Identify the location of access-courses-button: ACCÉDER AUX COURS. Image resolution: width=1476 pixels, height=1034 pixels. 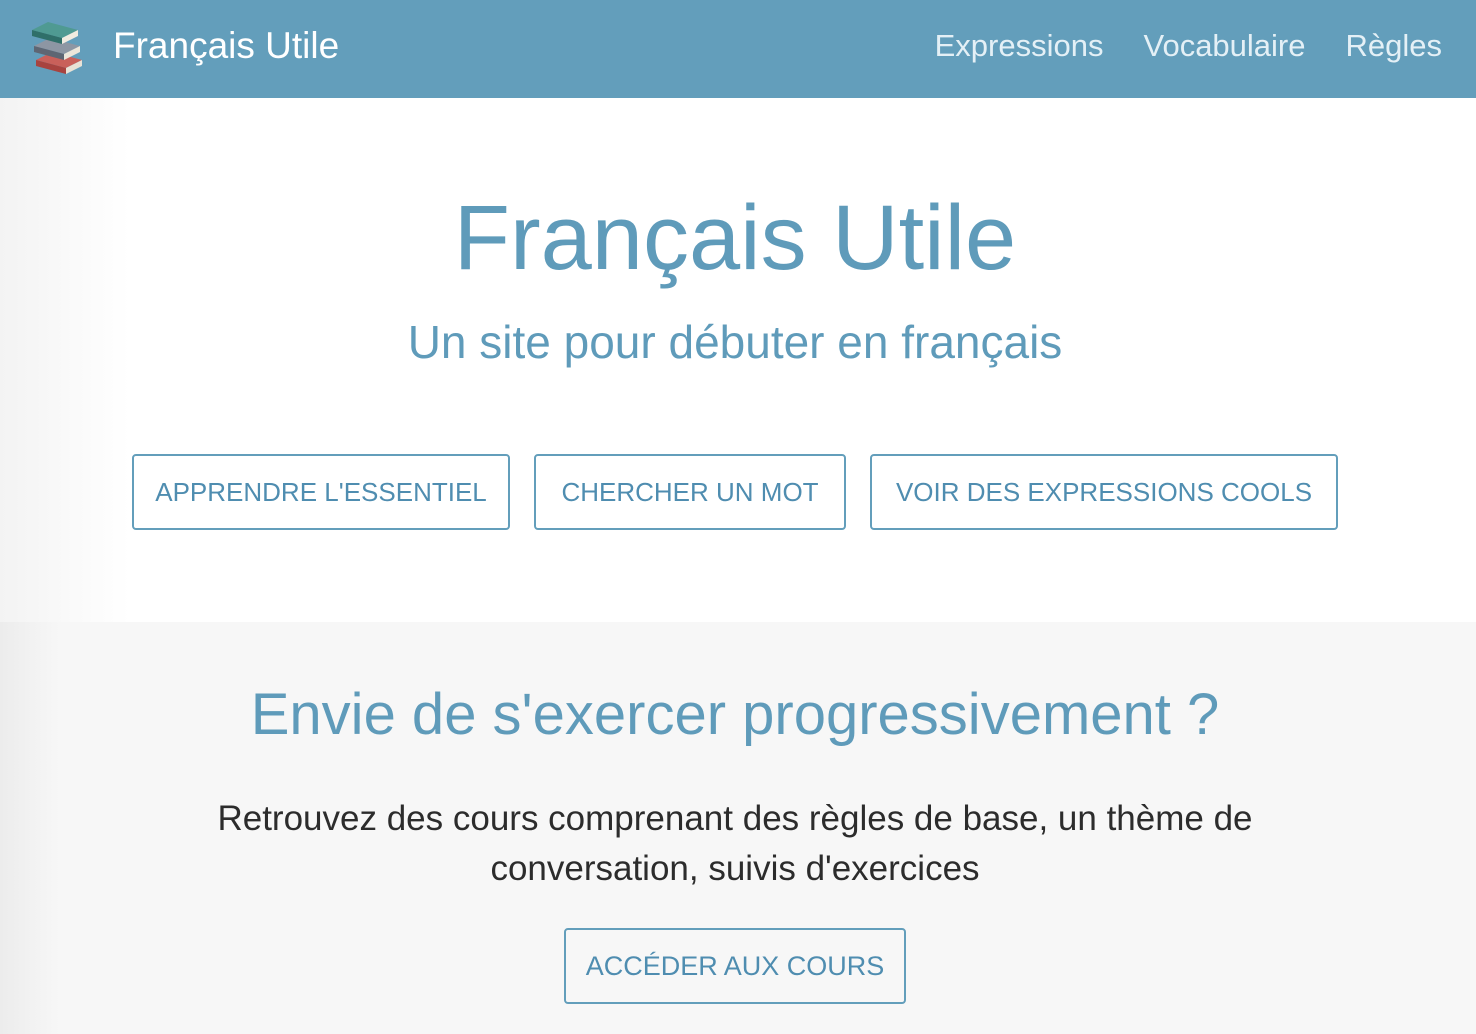
(735, 966).